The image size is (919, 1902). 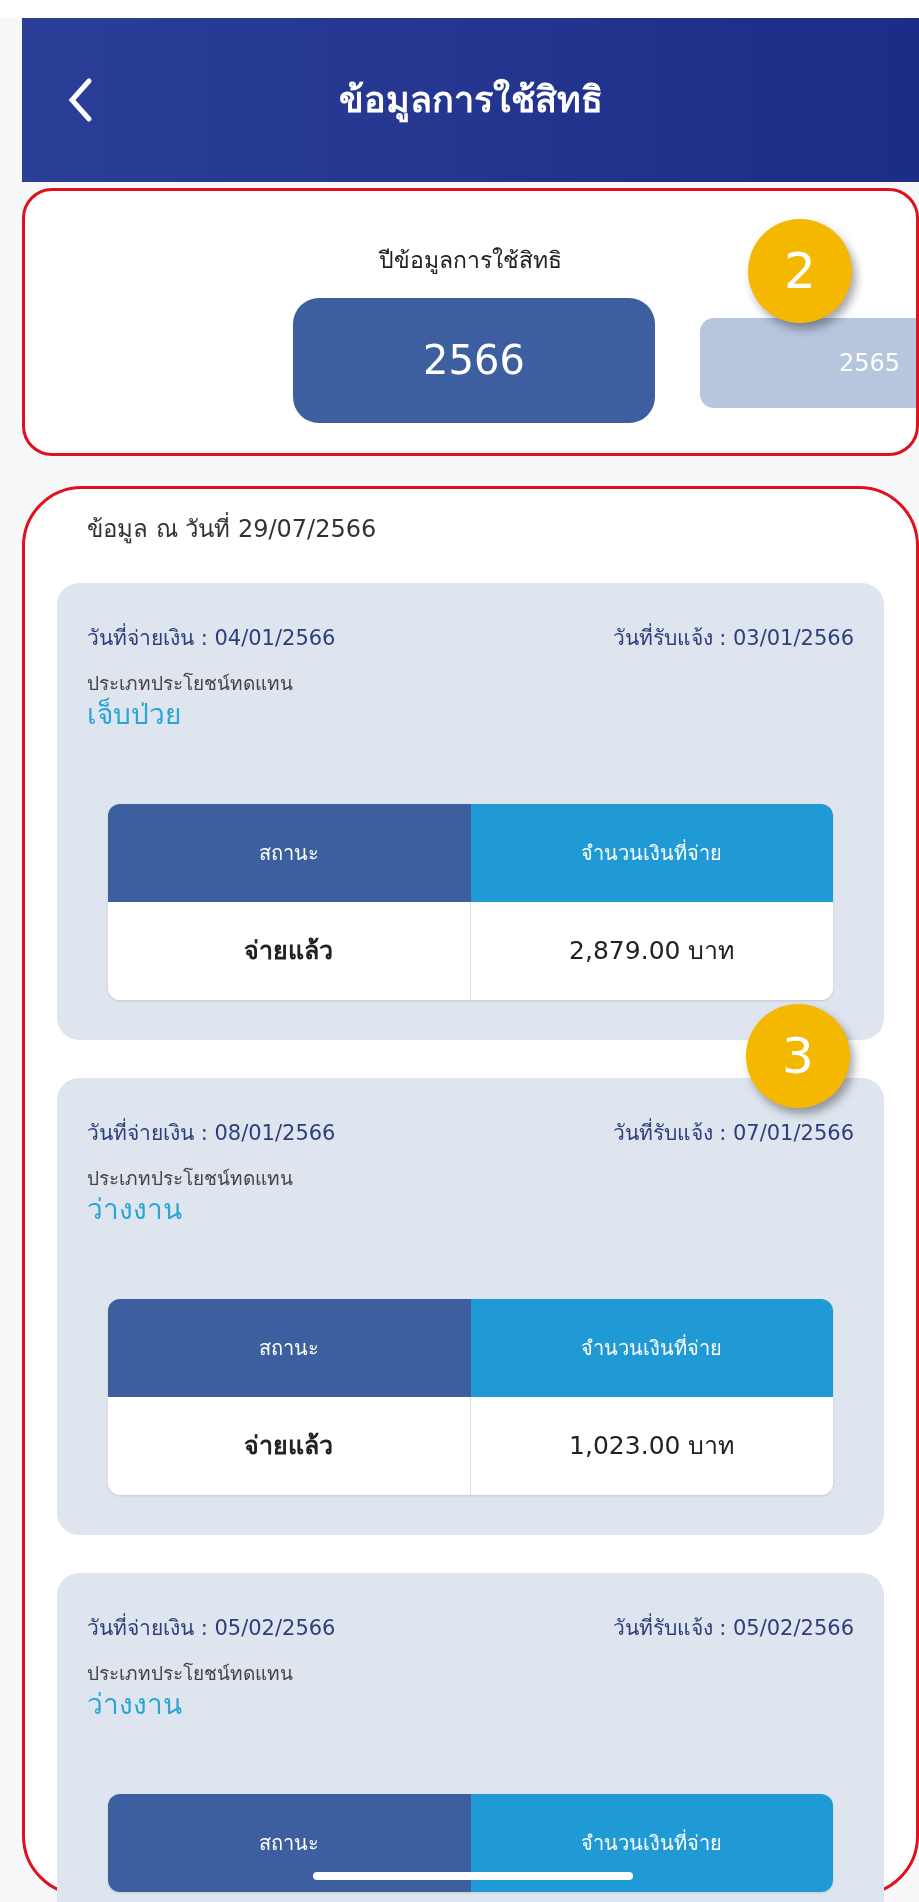 I want to click on year-tab: 2566, so click(x=474, y=360).